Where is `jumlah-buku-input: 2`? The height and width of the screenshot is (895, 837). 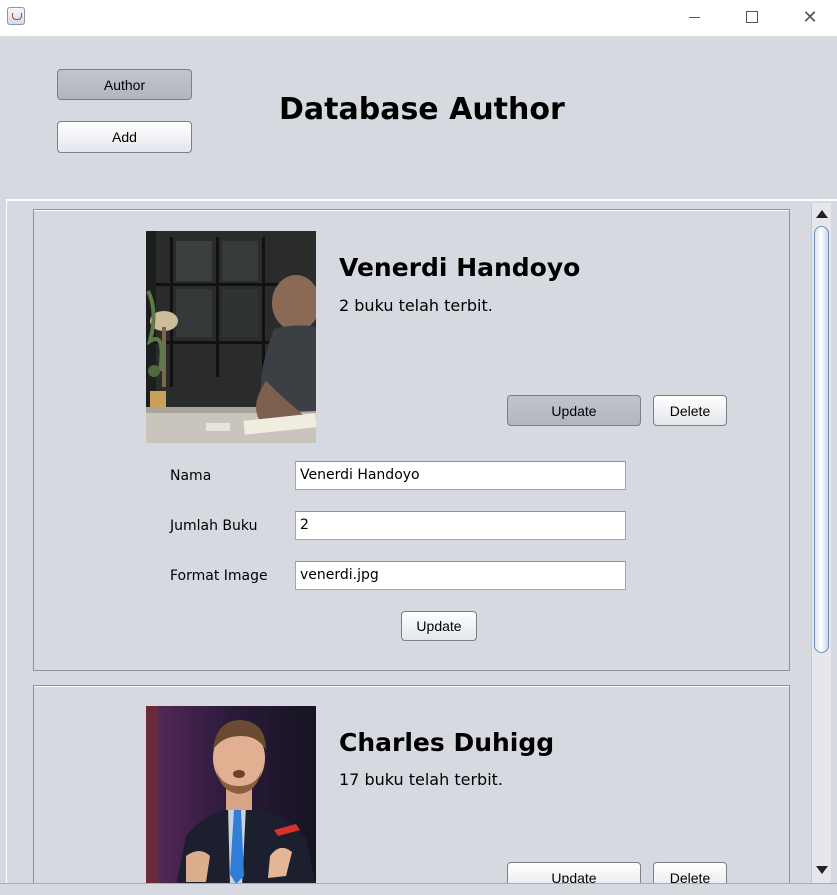 jumlah-buku-input: 2 is located at coordinates (460, 525).